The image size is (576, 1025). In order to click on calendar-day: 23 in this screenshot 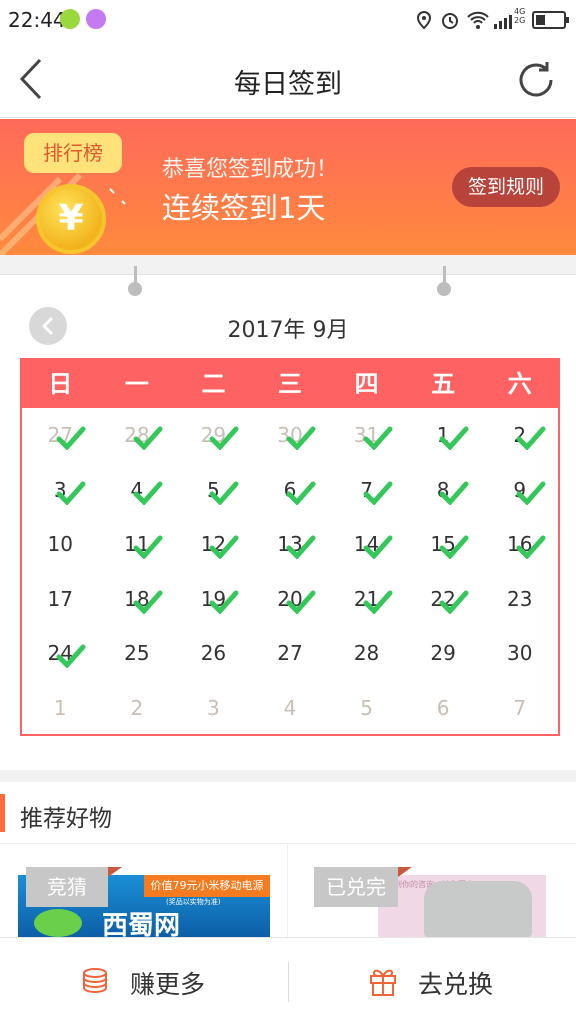, I will do `click(520, 599)`.